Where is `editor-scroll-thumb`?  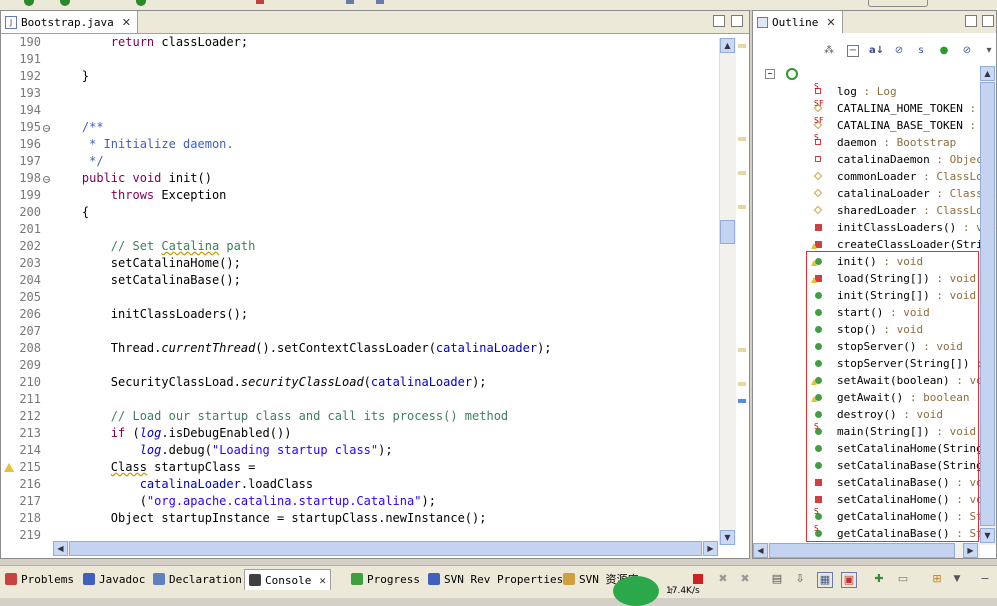
editor-scroll-thumb is located at coordinates (727, 232).